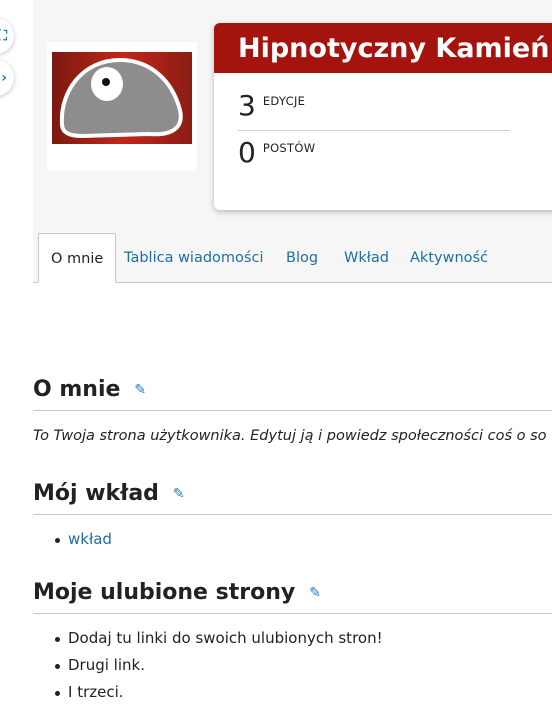 The image size is (552, 706). What do you see at coordinates (193, 257) in the screenshot?
I see `tab-tablica-wiadomosci: Tablica wiadomości` at bounding box center [193, 257].